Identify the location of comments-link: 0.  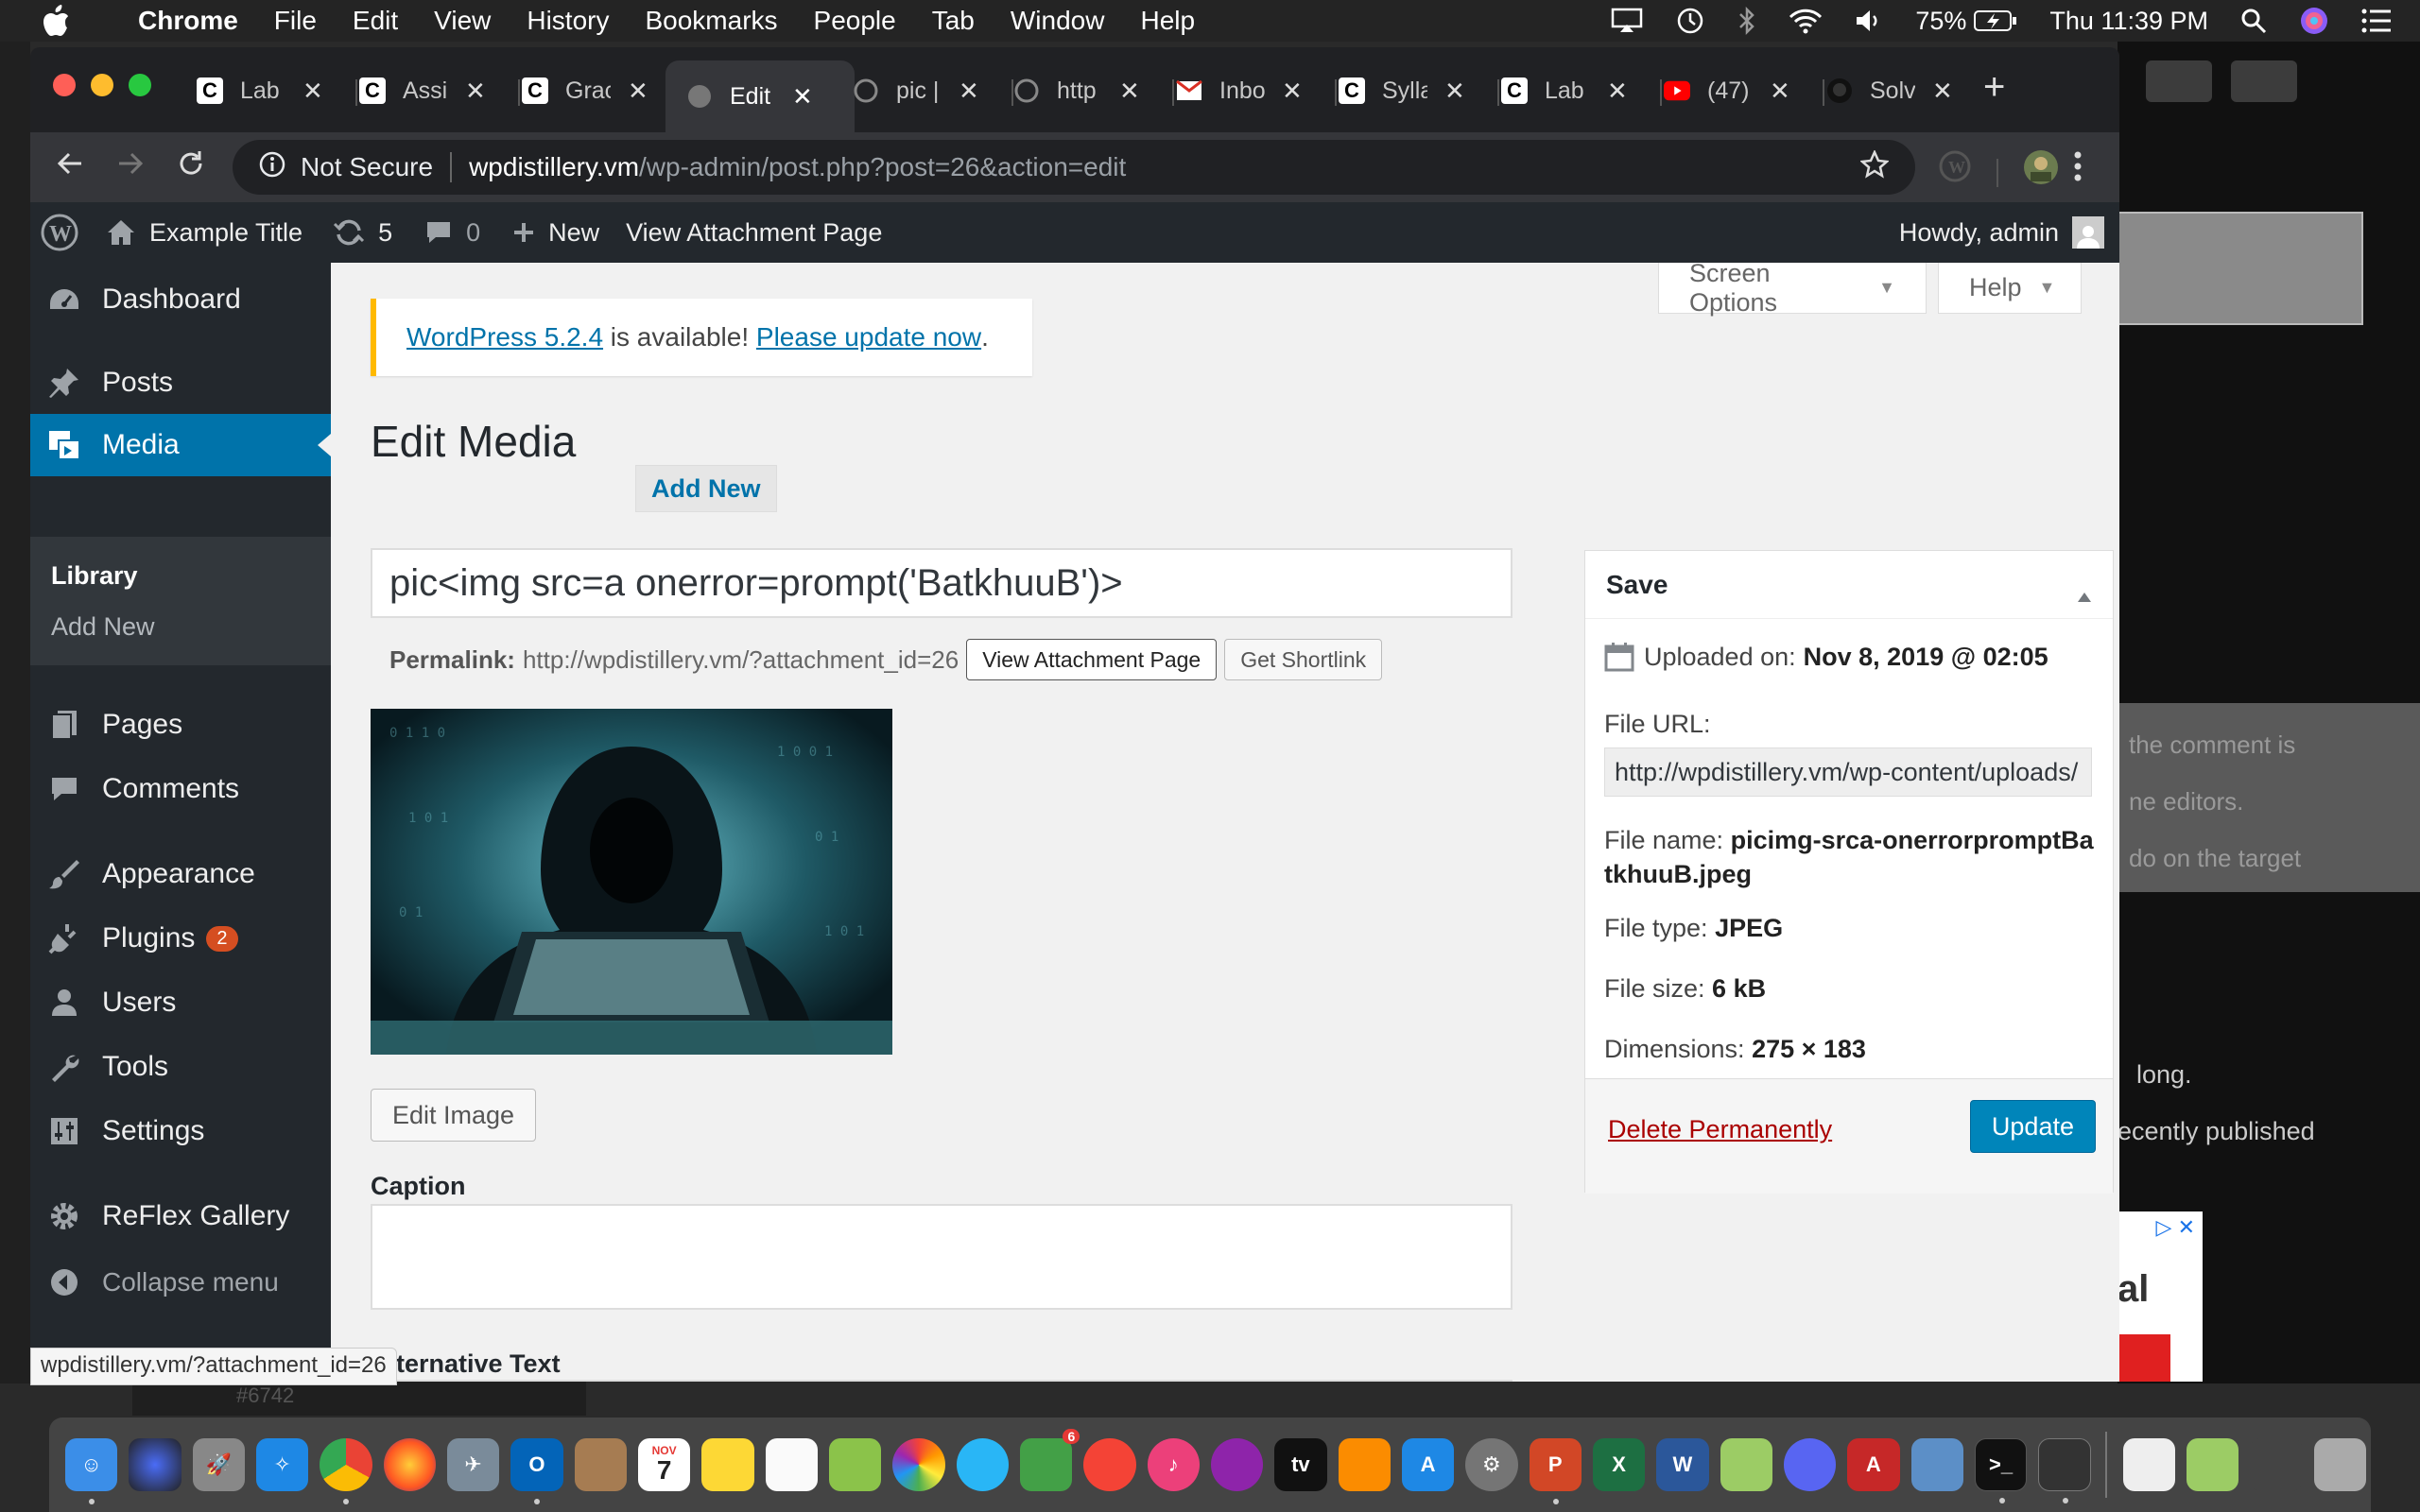
(452, 233).